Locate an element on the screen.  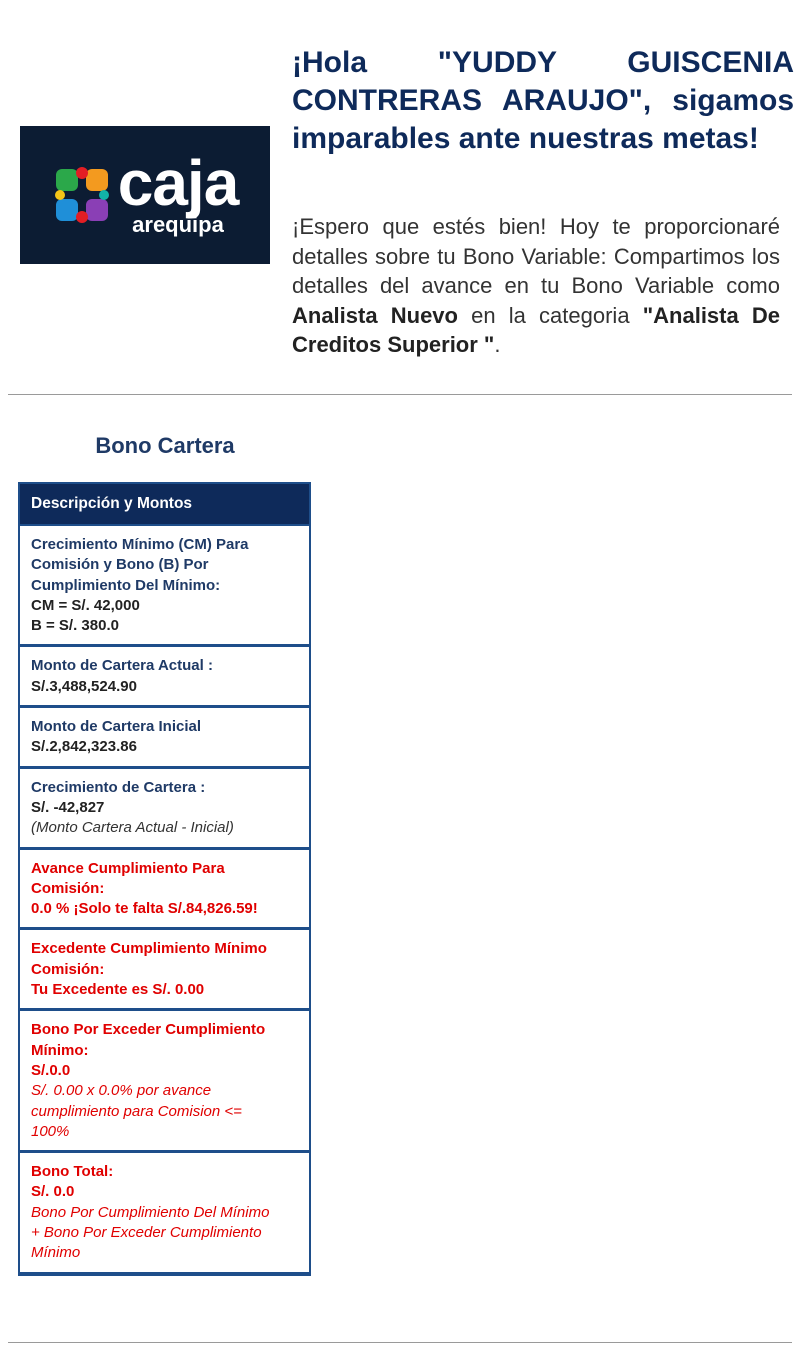
caja-logo-icon is located at coordinates (81, 195).